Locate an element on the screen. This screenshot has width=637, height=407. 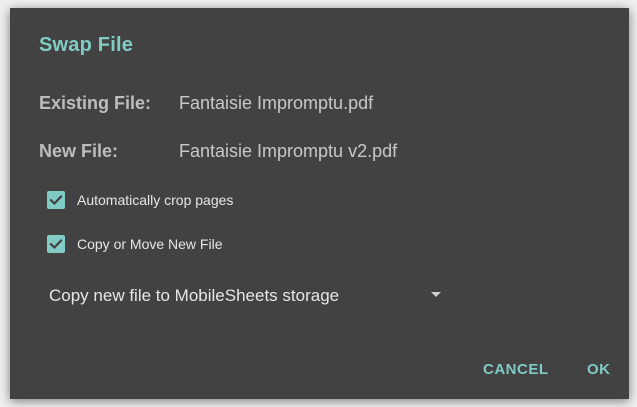
storage-dropdown: Copy new file to MobileSheets storage is located at coordinates (250, 296).